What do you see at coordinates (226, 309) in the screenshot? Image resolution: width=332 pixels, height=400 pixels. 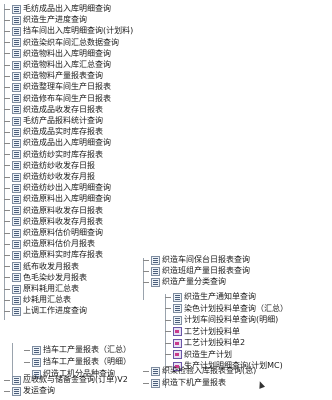 I see `tree-item-right-child-1: 染色计划投料单查询（汇总）` at bounding box center [226, 309].